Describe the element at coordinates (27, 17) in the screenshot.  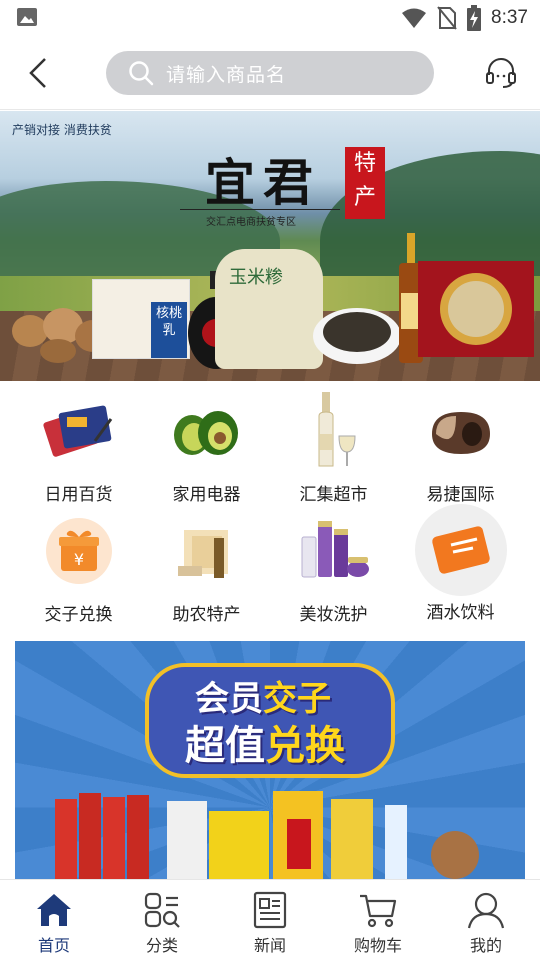
I see `image-icon` at that location.